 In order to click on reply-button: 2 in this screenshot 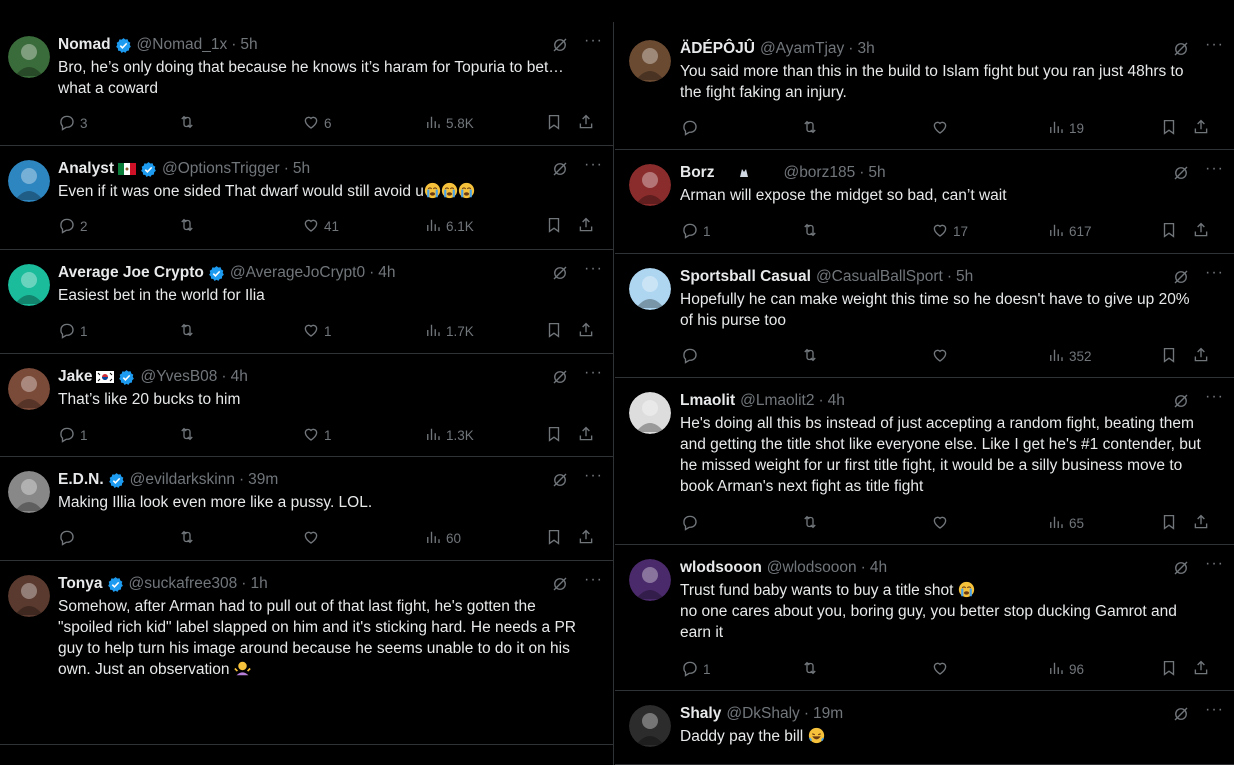, I will do `click(73, 226)`.